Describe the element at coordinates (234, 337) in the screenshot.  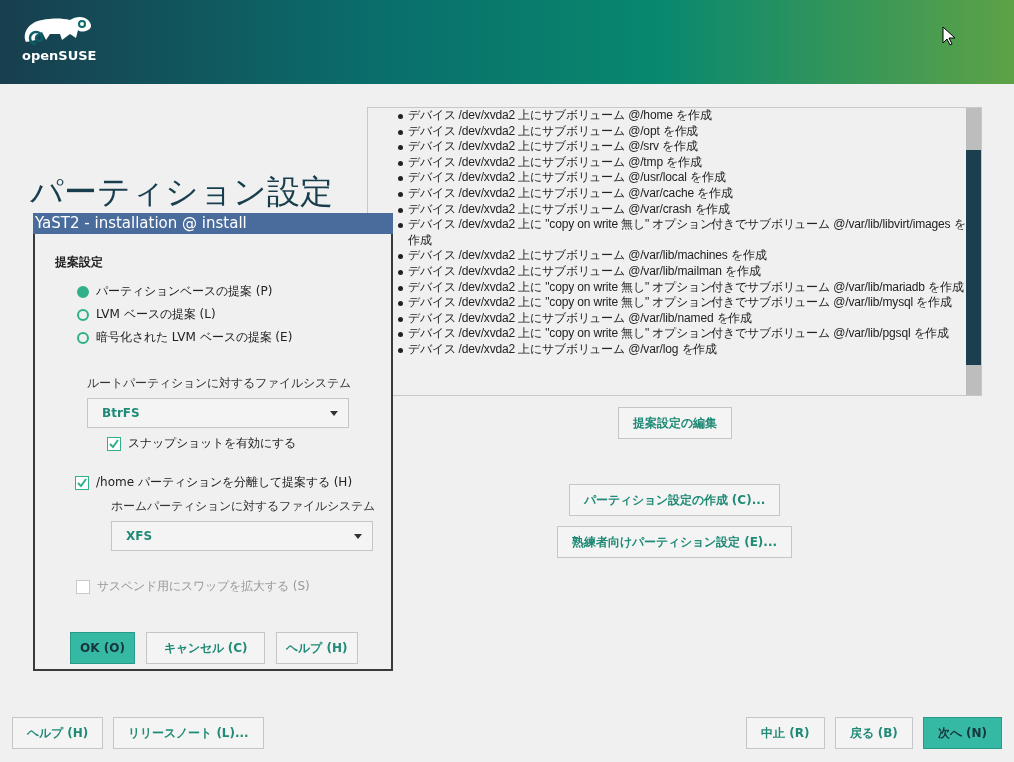
I see `radio-option: 暗号化された LVM ベースの提案 (E)` at that location.